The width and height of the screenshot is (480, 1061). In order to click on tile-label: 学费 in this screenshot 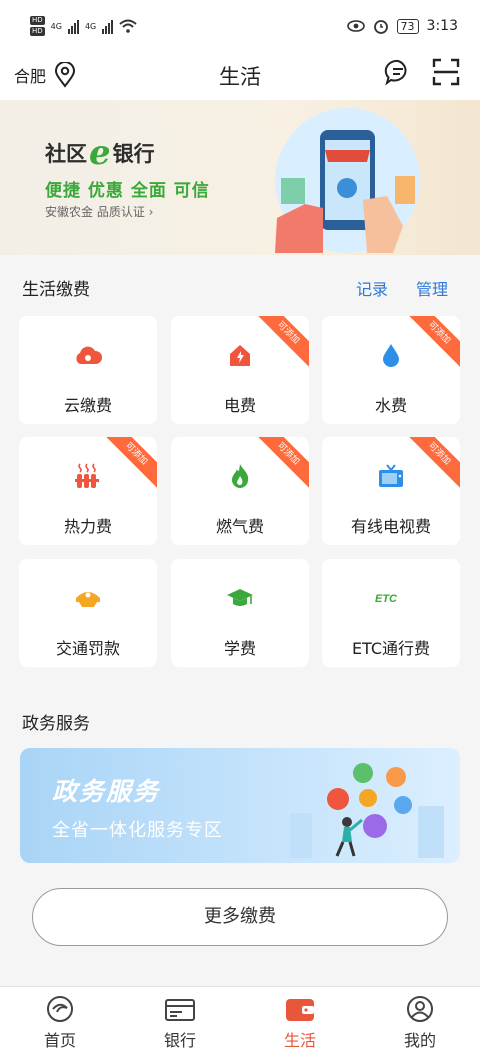, I will do `click(239, 648)`.